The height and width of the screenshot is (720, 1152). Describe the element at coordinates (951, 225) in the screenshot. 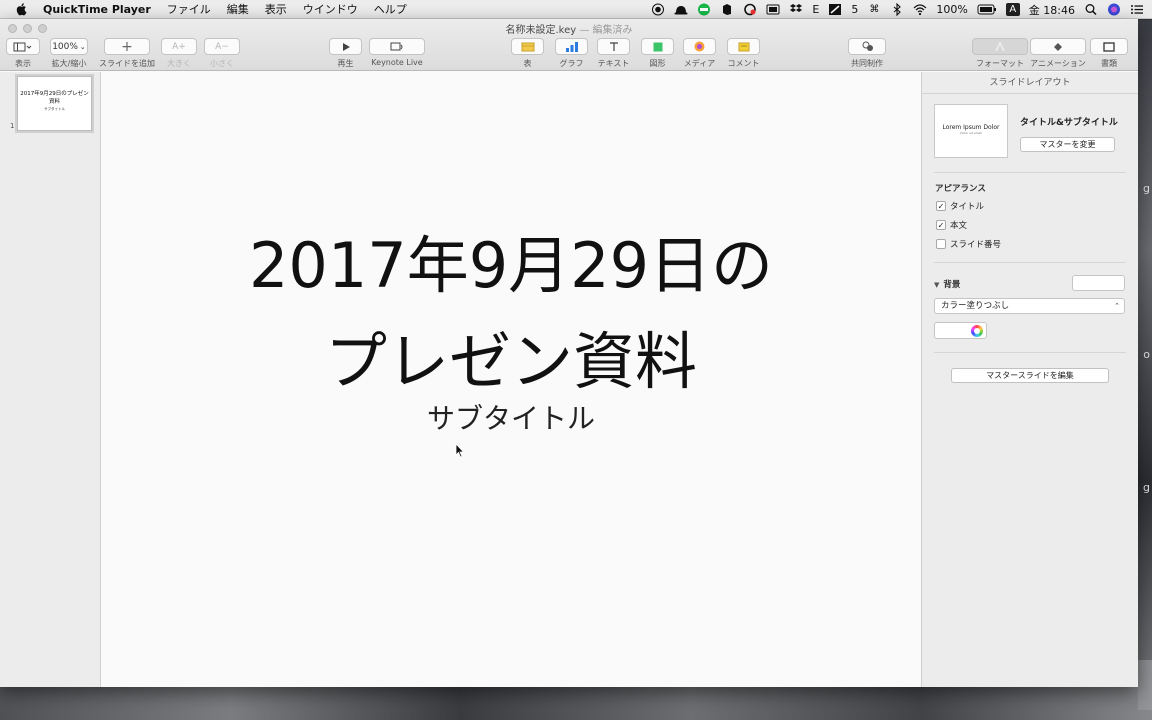

I see `body-checkbox: ✓ 本文` at that location.